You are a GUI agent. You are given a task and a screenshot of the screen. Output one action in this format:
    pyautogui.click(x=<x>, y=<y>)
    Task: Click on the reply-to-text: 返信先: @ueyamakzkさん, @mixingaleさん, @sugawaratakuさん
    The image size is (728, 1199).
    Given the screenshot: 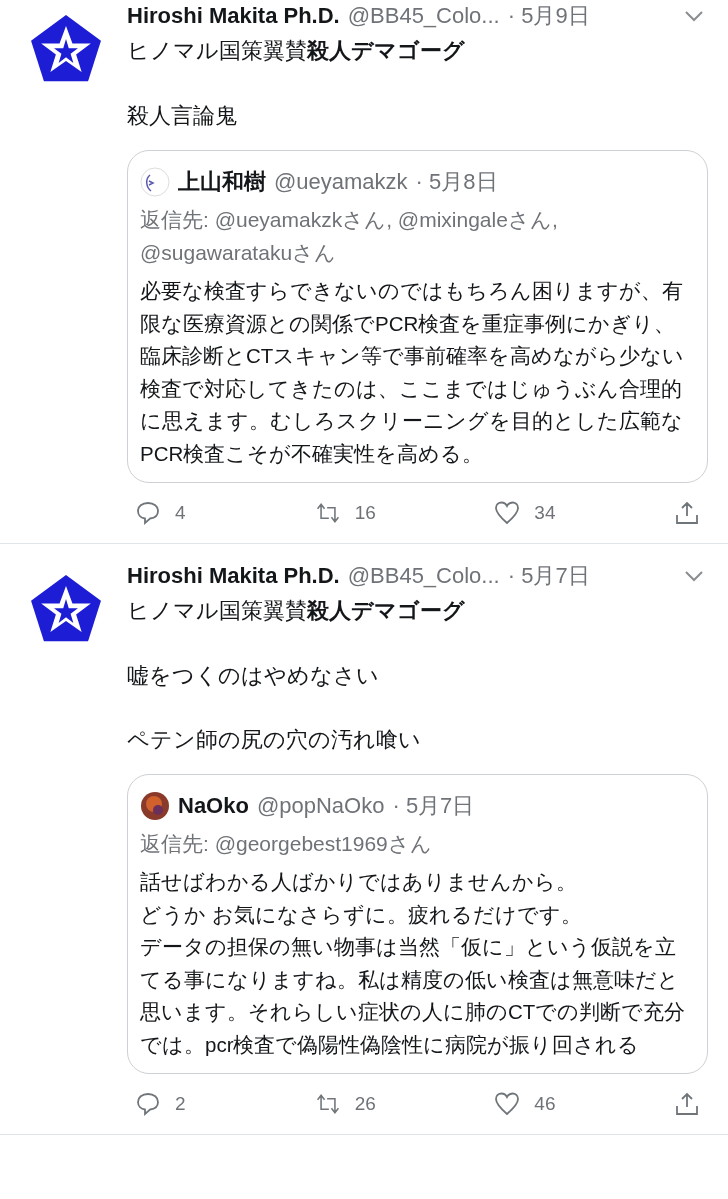 What is the action you would take?
    pyautogui.click(x=349, y=236)
    